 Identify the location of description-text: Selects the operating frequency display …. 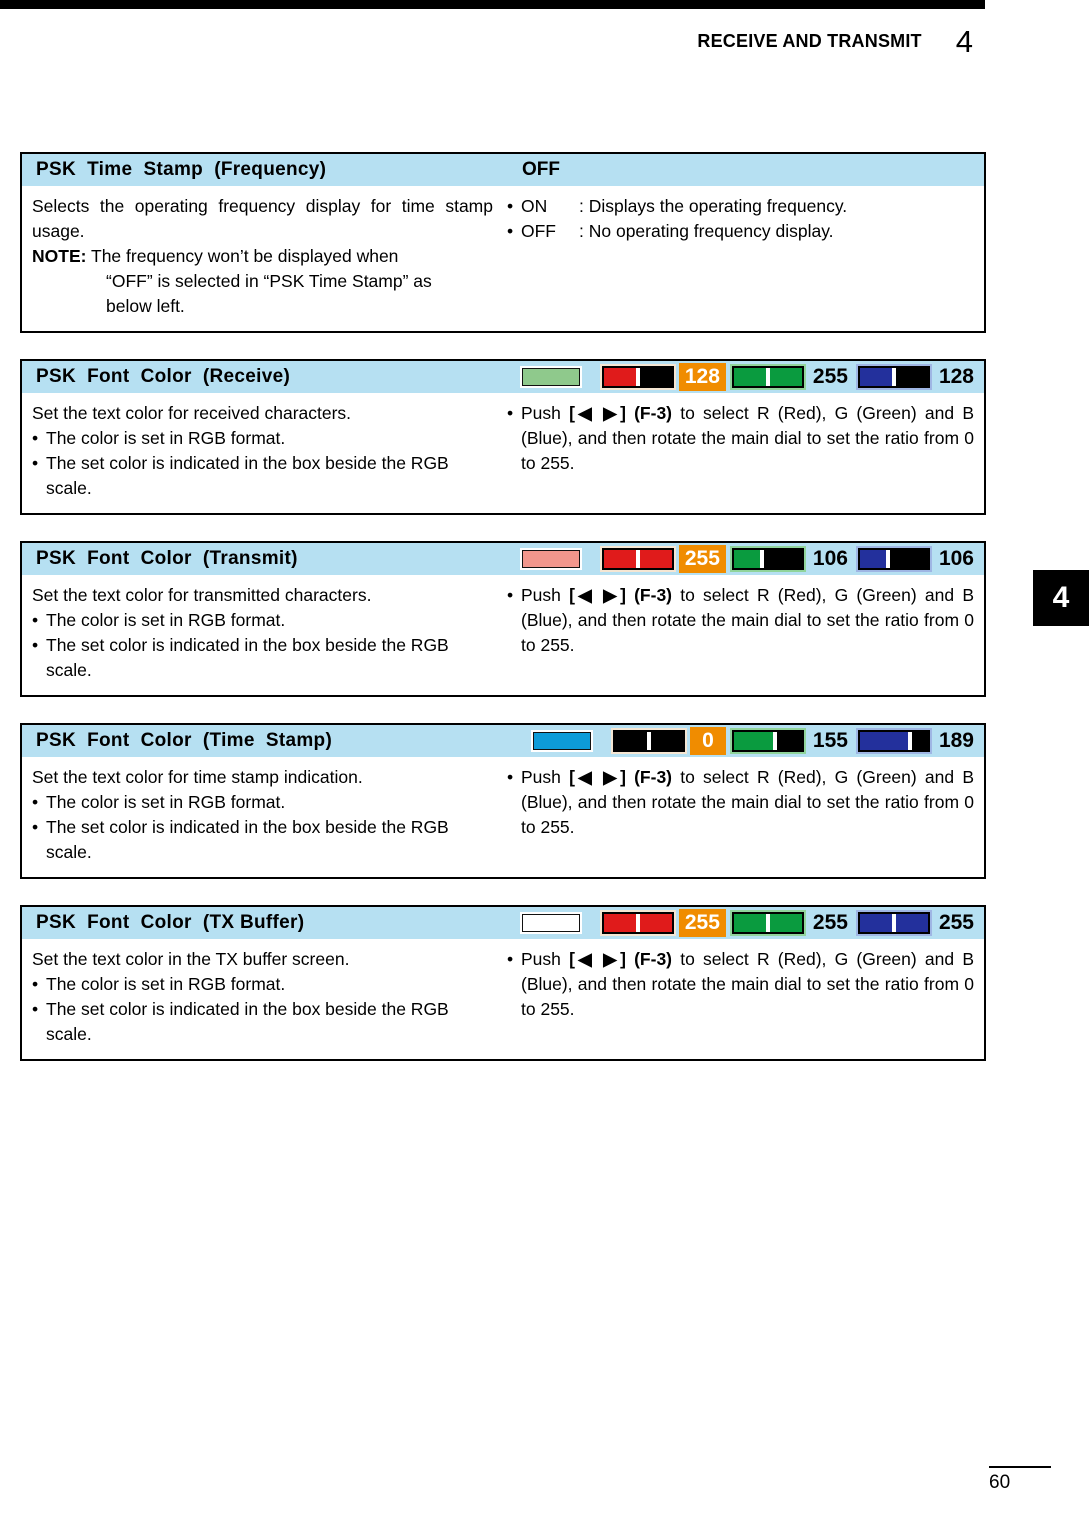
(262, 218).